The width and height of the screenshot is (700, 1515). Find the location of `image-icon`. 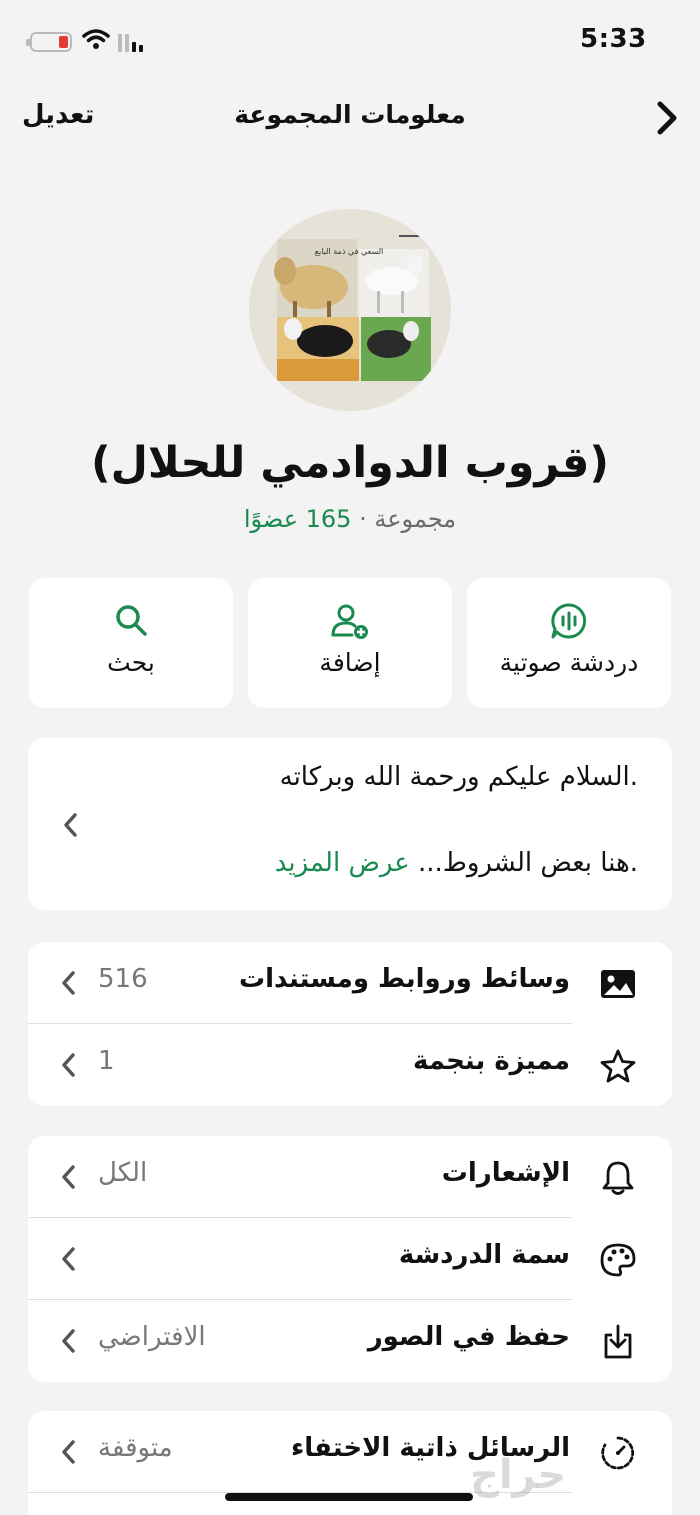

image-icon is located at coordinates (618, 984).